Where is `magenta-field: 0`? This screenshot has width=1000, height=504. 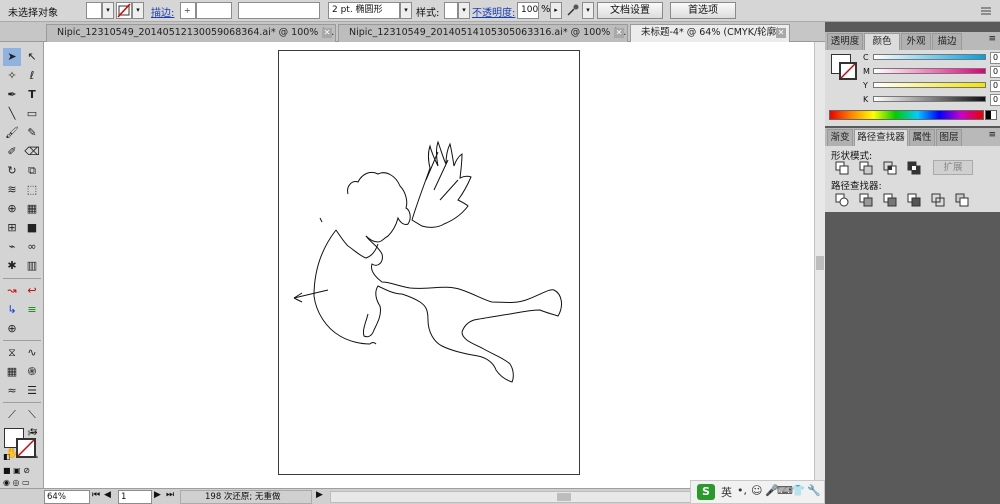
magenta-field: 0 is located at coordinates (995, 72).